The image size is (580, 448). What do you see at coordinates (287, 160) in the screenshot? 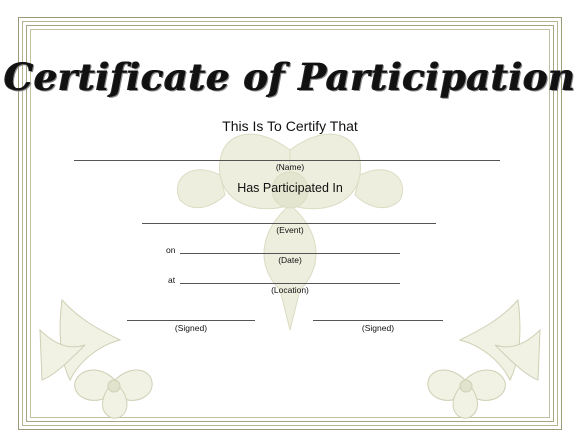
I see `name-line` at bounding box center [287, 160].